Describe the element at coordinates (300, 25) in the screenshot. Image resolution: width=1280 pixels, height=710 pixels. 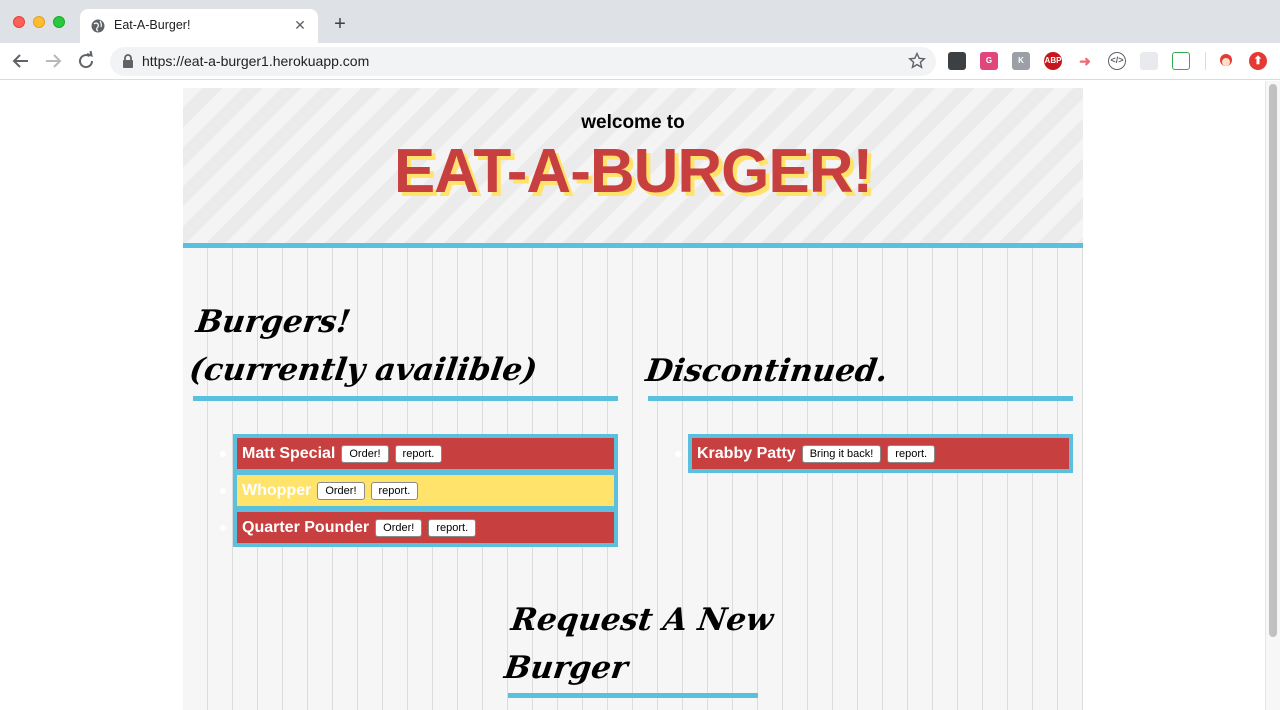
I see `close-tab-icon: ✕` at that location.